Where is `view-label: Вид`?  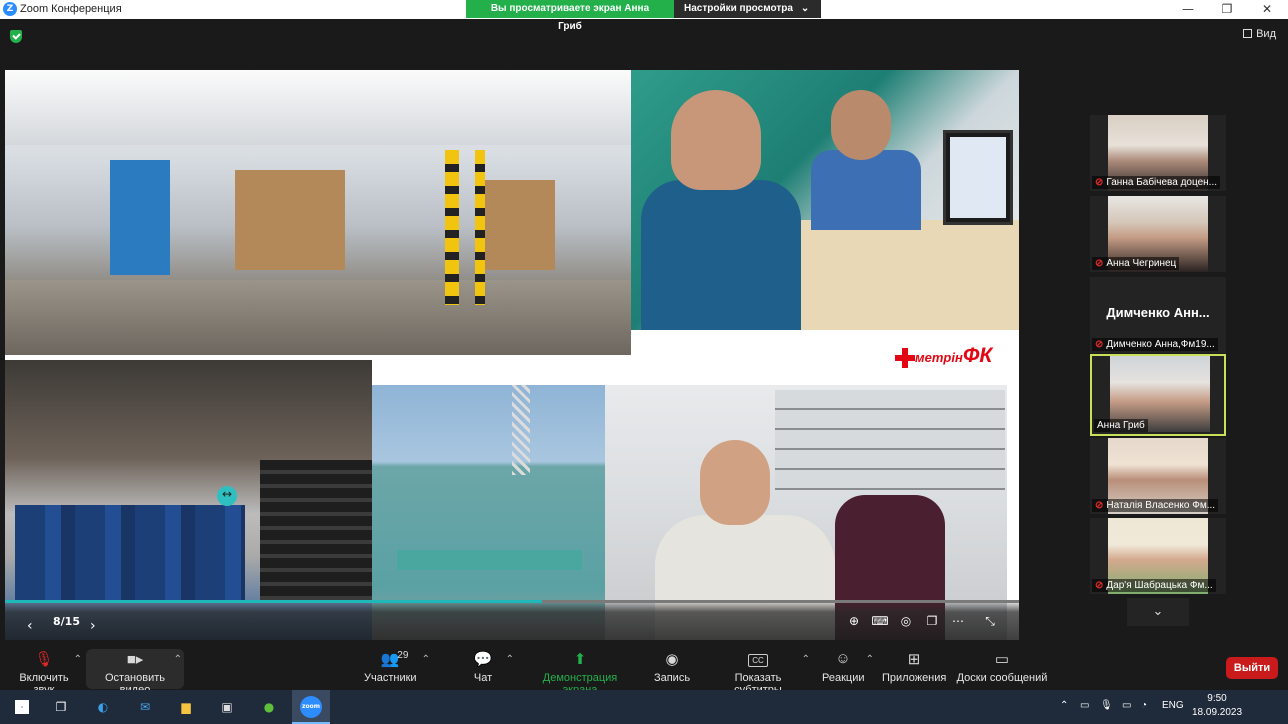
view-label: Вид is located at coordinates (1266, 34).